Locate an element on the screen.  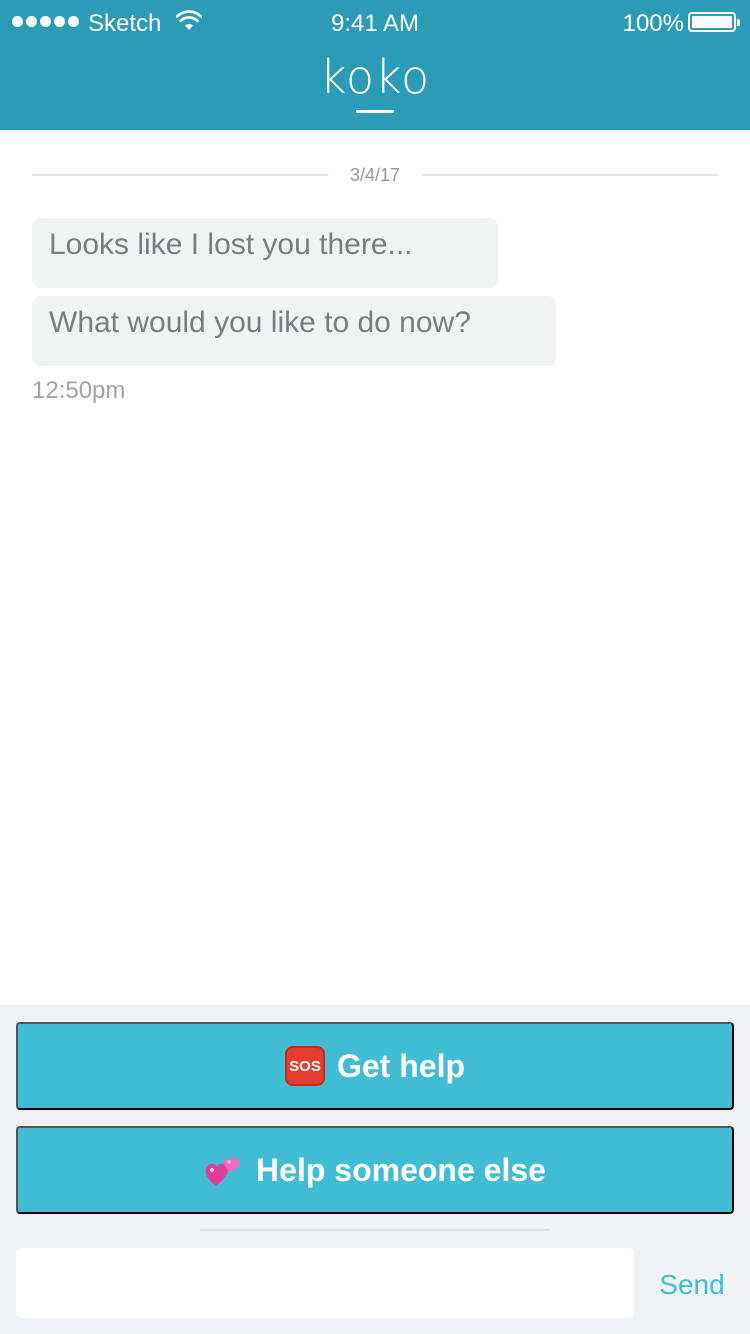
get-help-label: Get help is located at coordinates (400, 1065).